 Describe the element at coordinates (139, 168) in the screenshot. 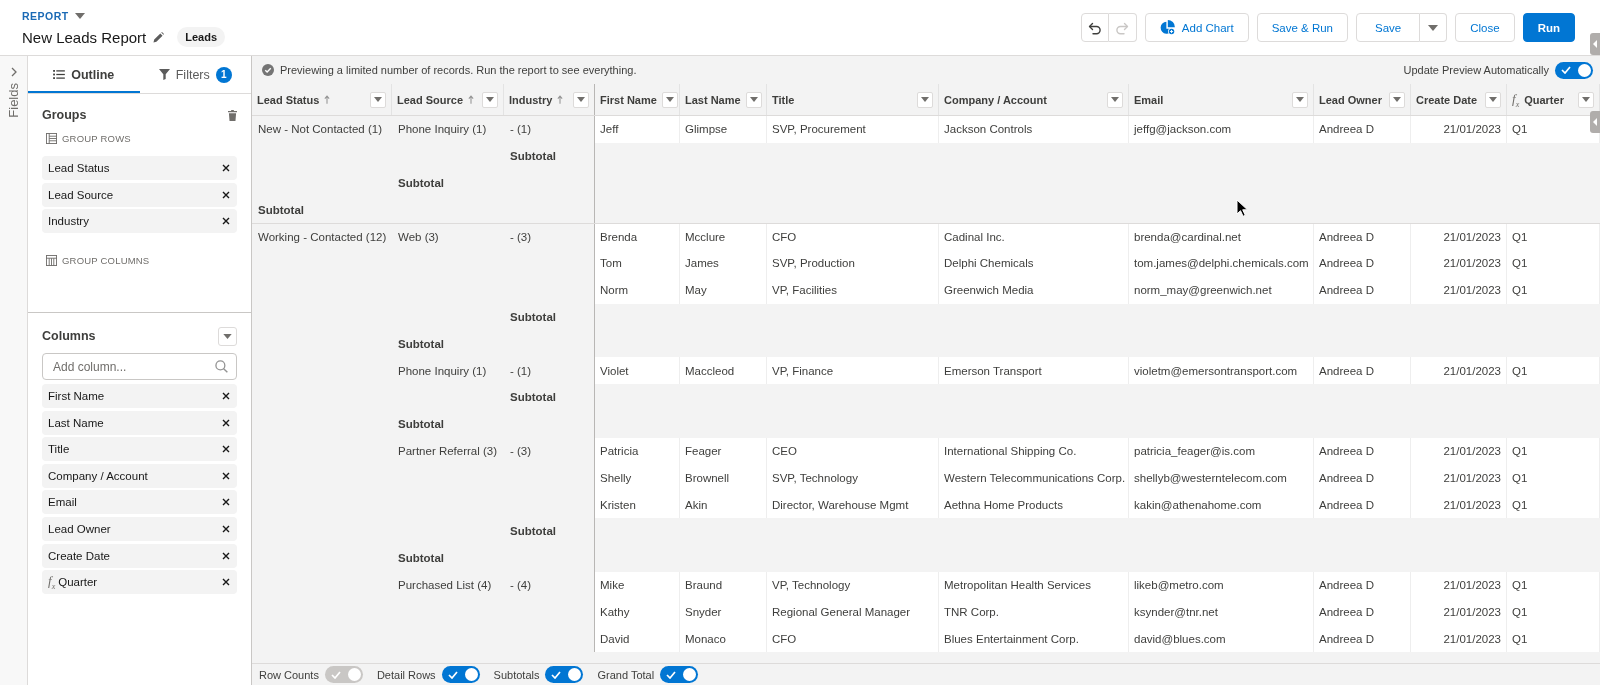

I see `field-pill: Lead Status` at that location.